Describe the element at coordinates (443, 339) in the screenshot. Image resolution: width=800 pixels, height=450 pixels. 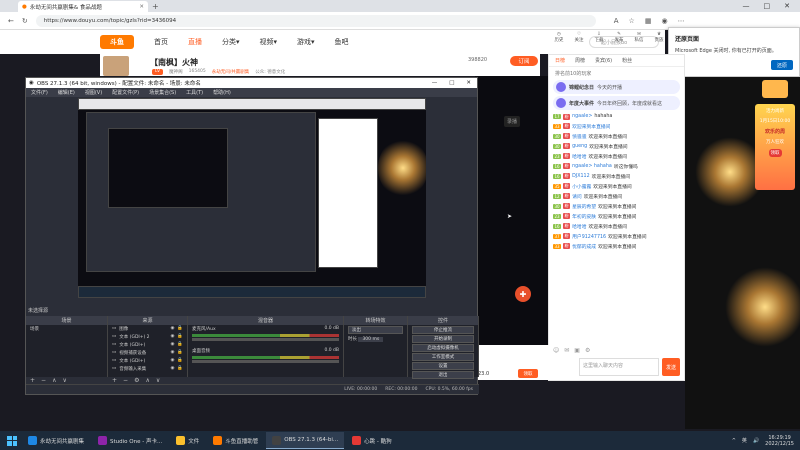
I see `obs-control-button: 开始录制` at that location.